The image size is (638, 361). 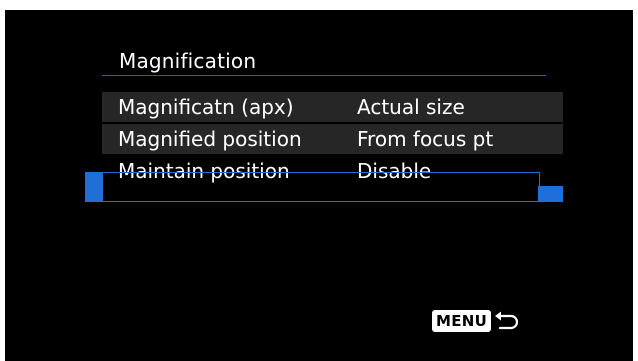 I want to click on title-divider, so click(x=324, y=75).